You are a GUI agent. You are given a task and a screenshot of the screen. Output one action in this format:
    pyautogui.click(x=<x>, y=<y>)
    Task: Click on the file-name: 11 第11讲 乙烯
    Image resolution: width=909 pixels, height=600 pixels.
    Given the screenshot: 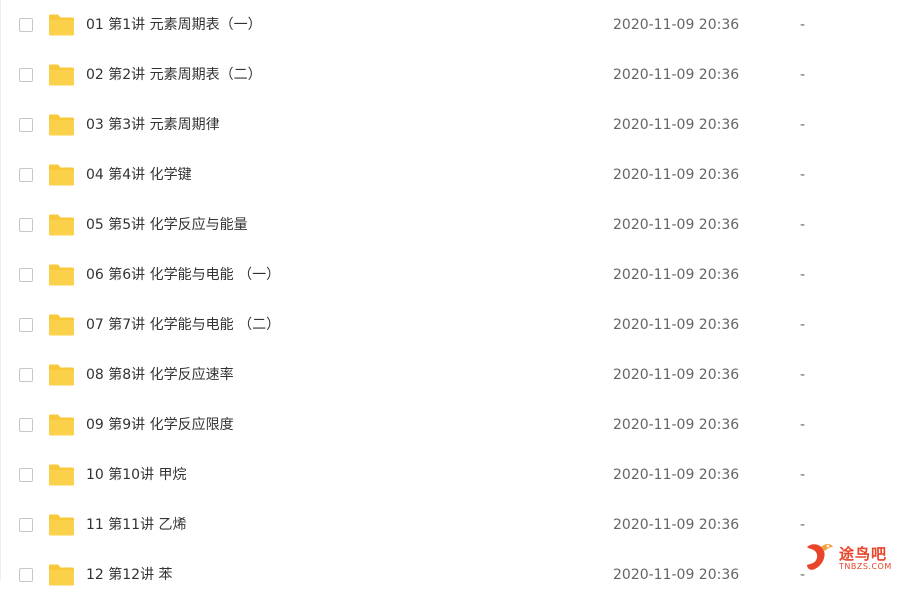 What is the action you would take?
    pyautogui.click(x=136, y=525)
    